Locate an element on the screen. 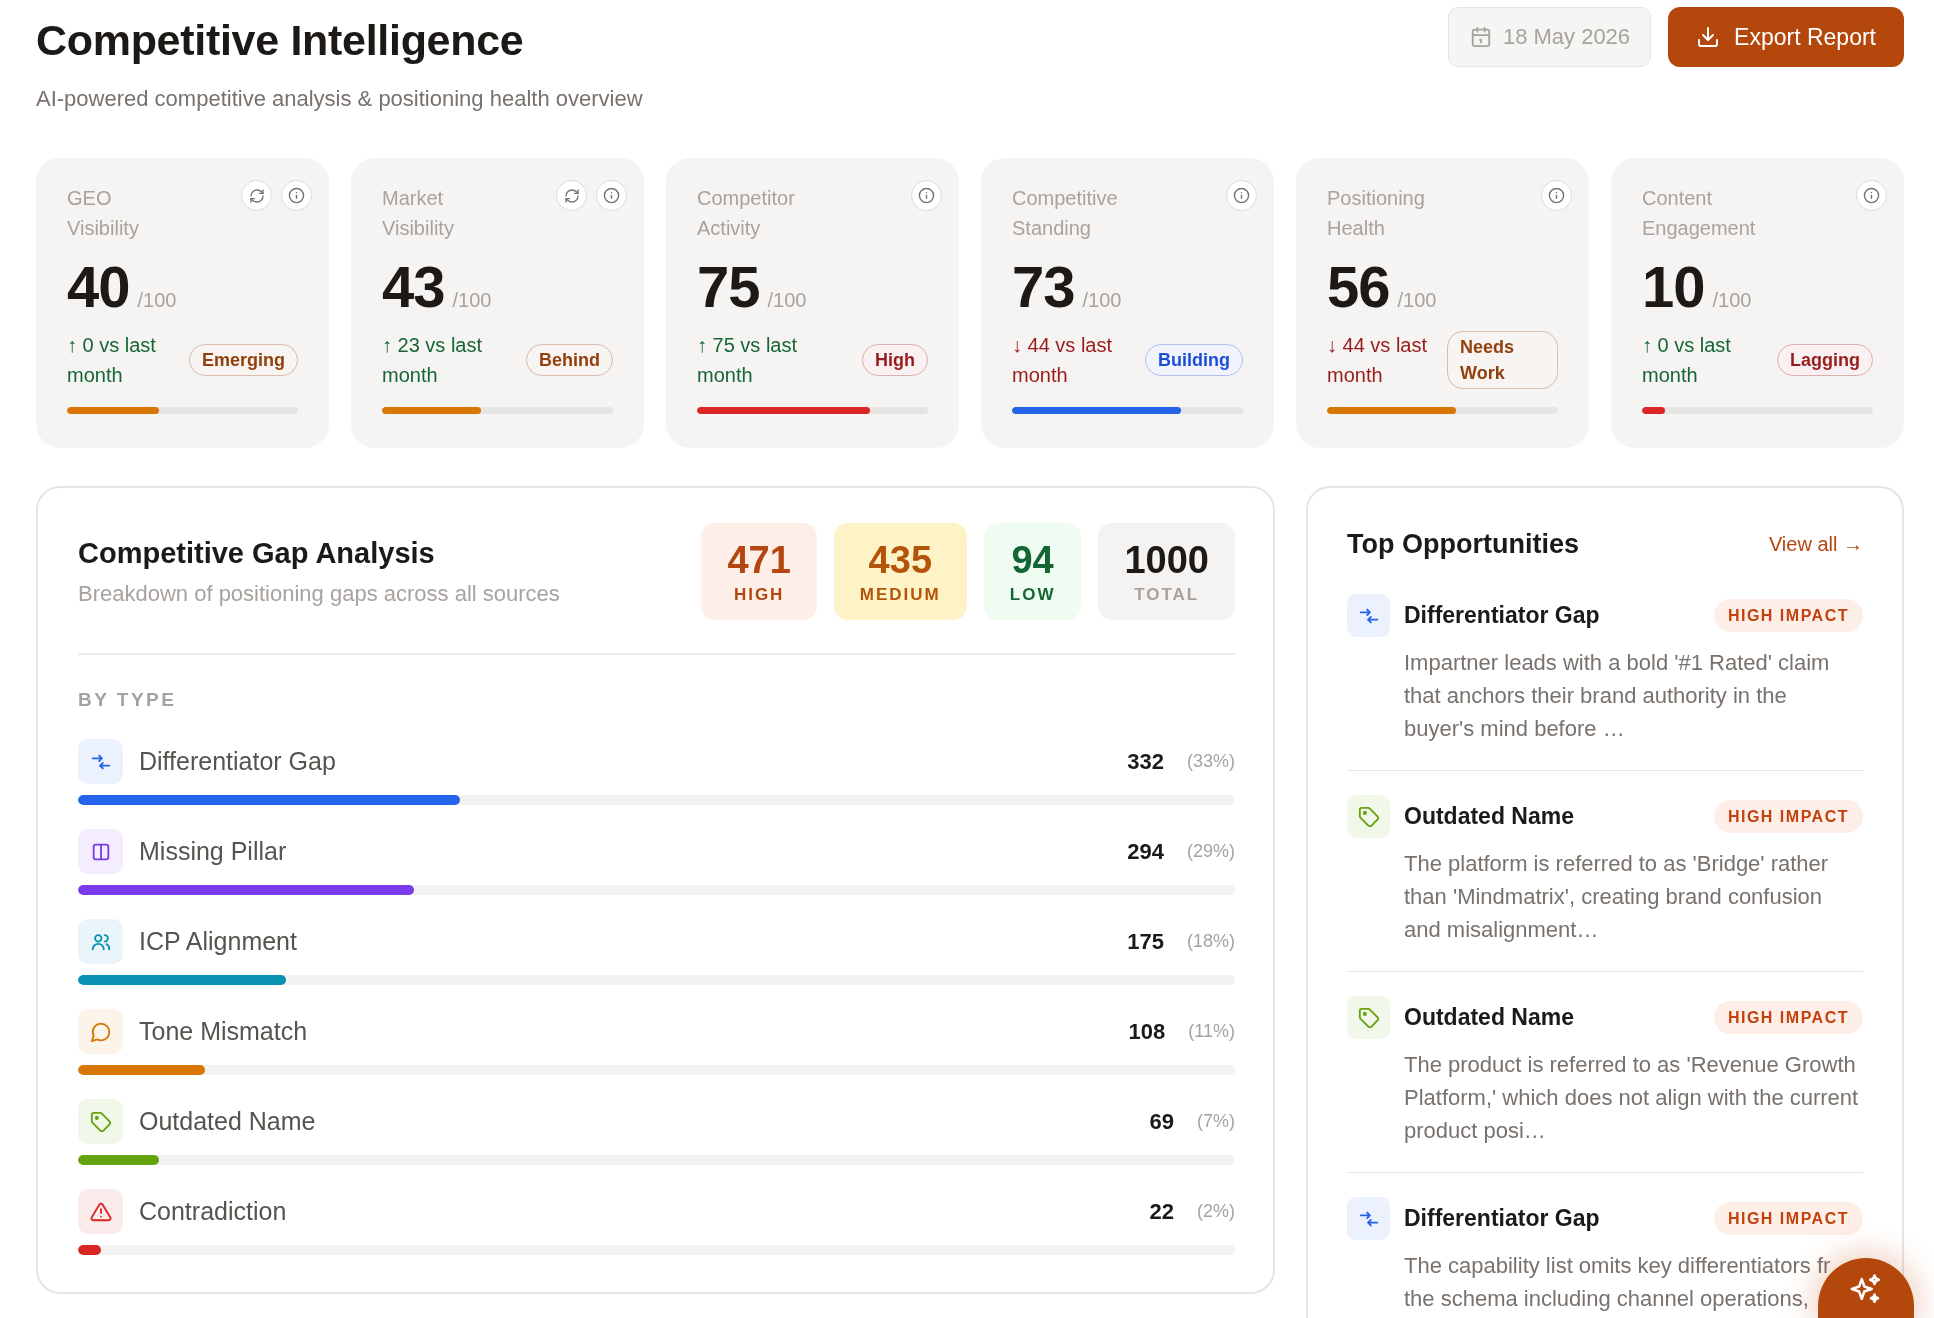 The height and width of the screenshot is (1318, 1934). gap-type-label: Outdated Name is located at coordinates (228, 1121).